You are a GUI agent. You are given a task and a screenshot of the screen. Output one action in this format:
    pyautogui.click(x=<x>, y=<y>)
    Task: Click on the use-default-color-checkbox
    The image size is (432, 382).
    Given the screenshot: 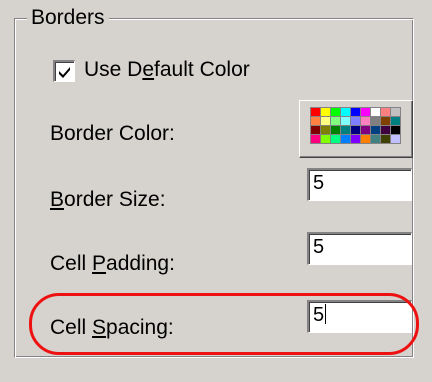 What is the action you would take?
    pyautogui.click(x=64, y=71)
    